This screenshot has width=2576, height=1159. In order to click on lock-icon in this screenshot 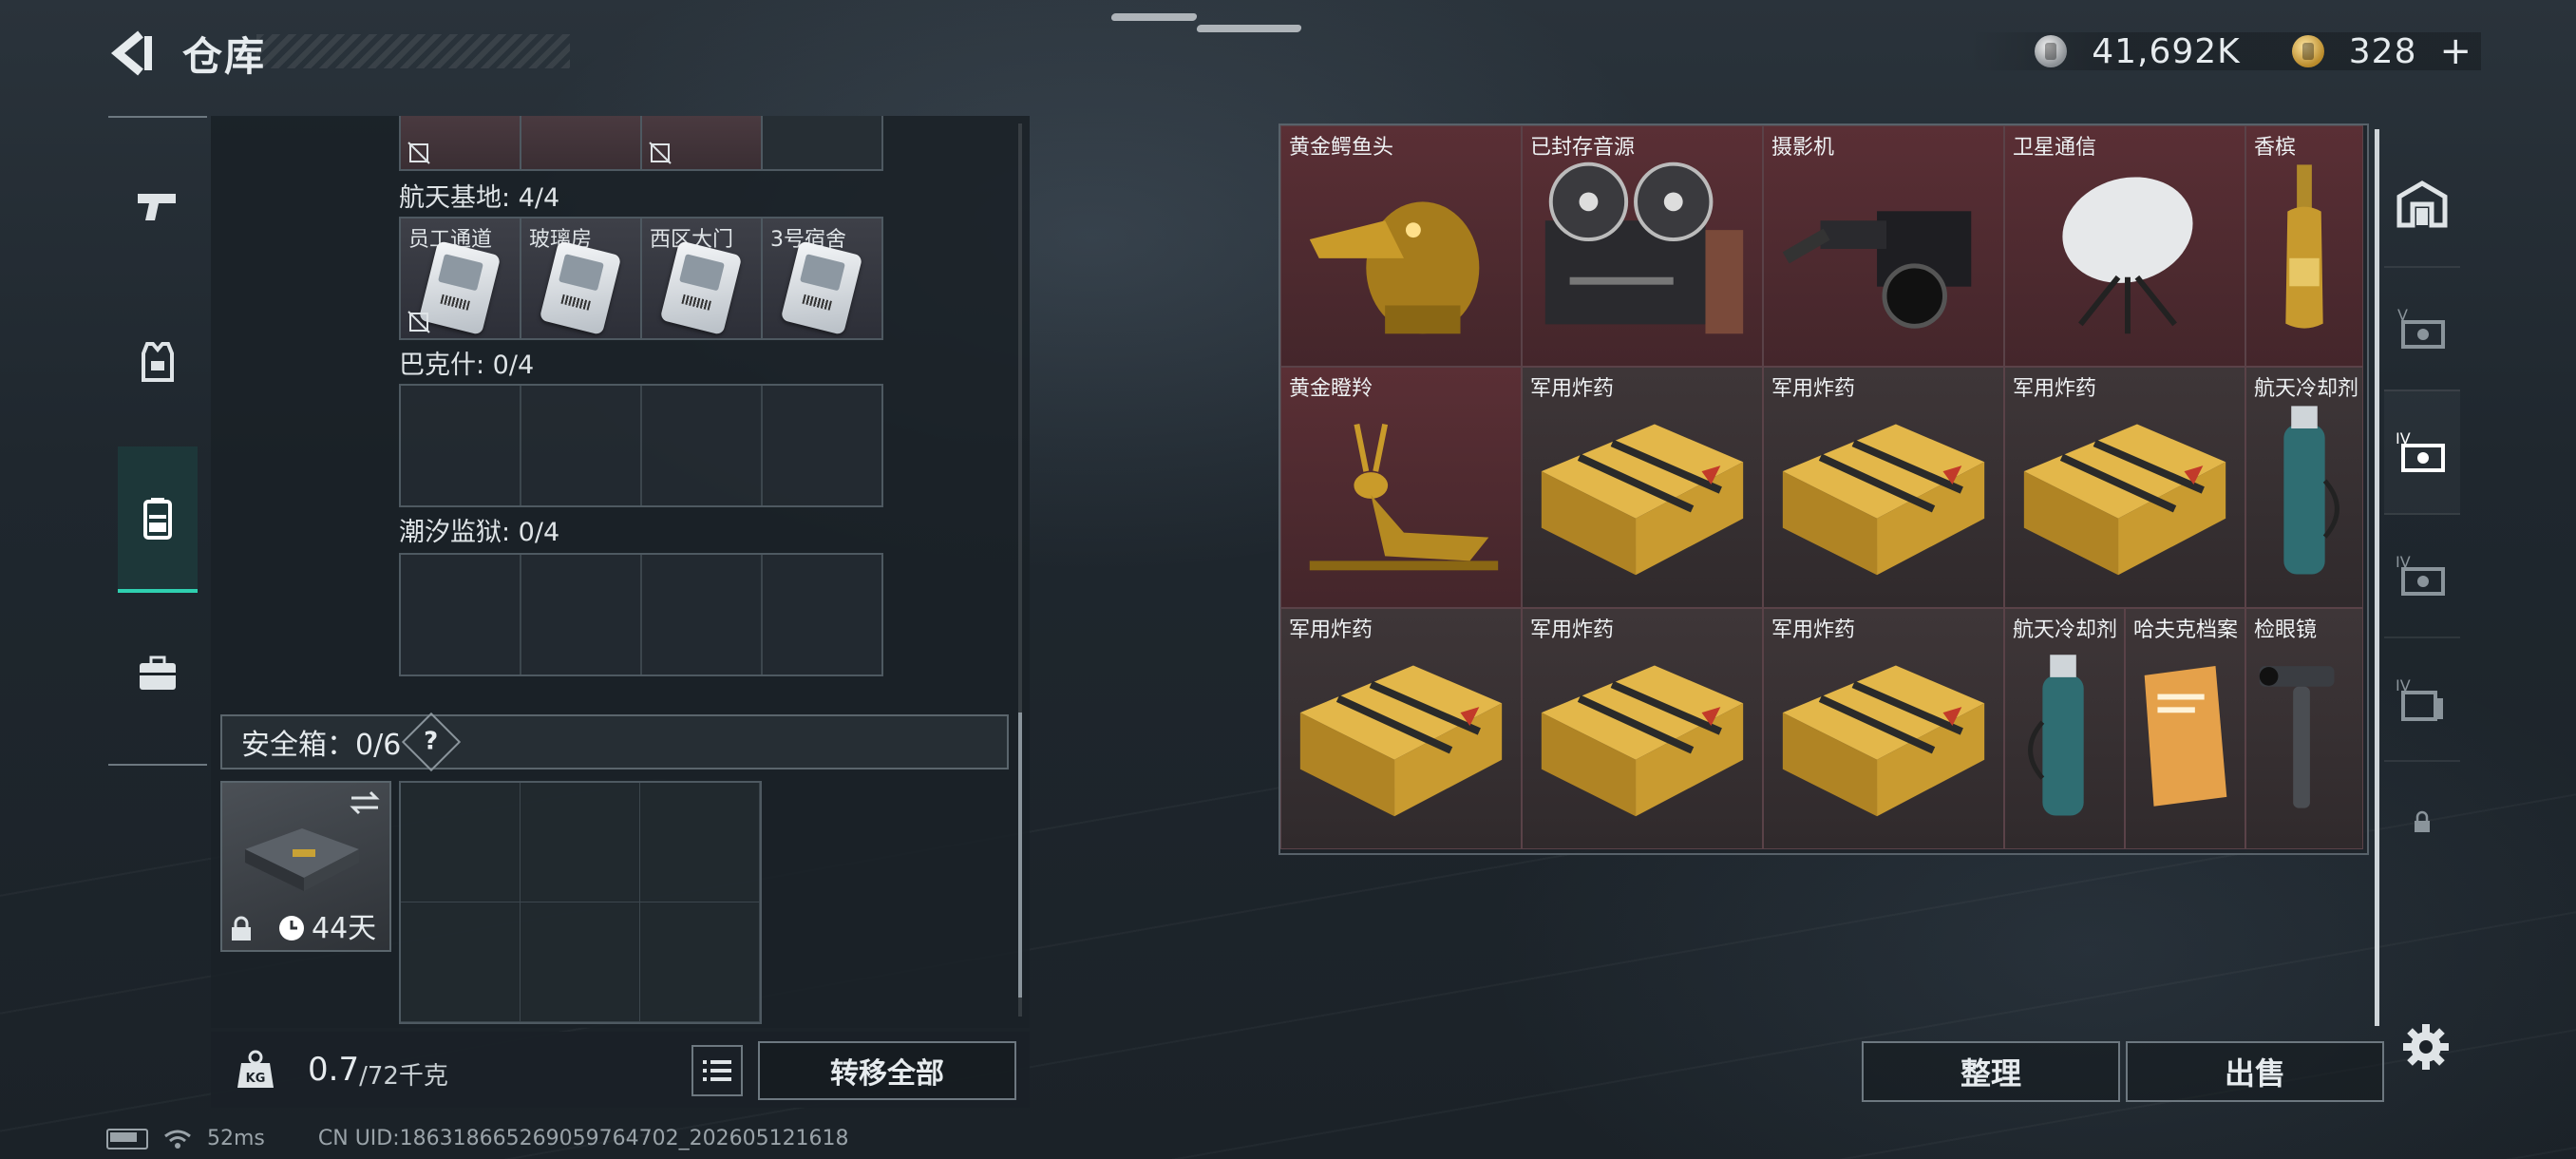, I will do `click(241, 928)`.